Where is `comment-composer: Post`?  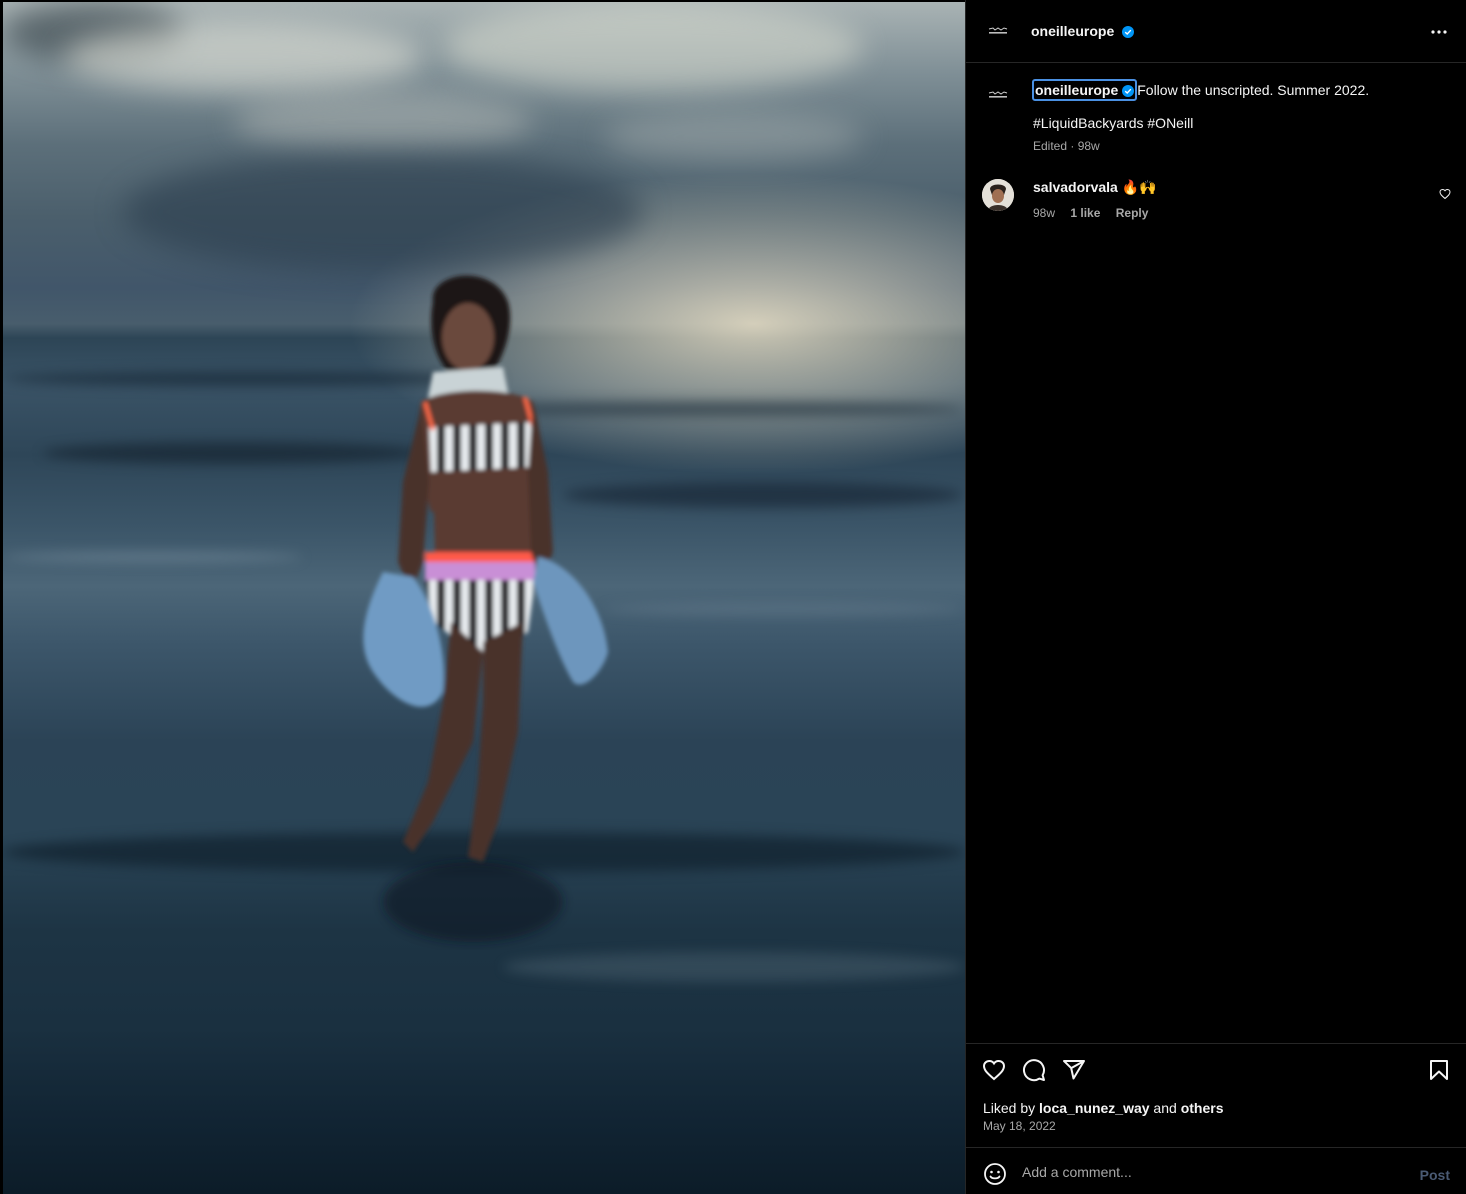 comment-composer: Post is located at coordinates (1216, 1170).